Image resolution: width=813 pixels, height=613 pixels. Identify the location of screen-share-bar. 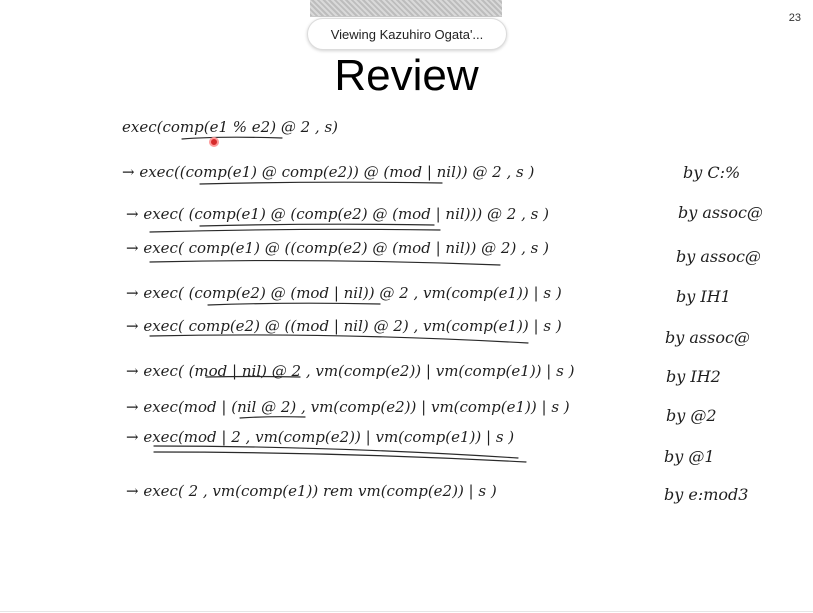
(406, 8).